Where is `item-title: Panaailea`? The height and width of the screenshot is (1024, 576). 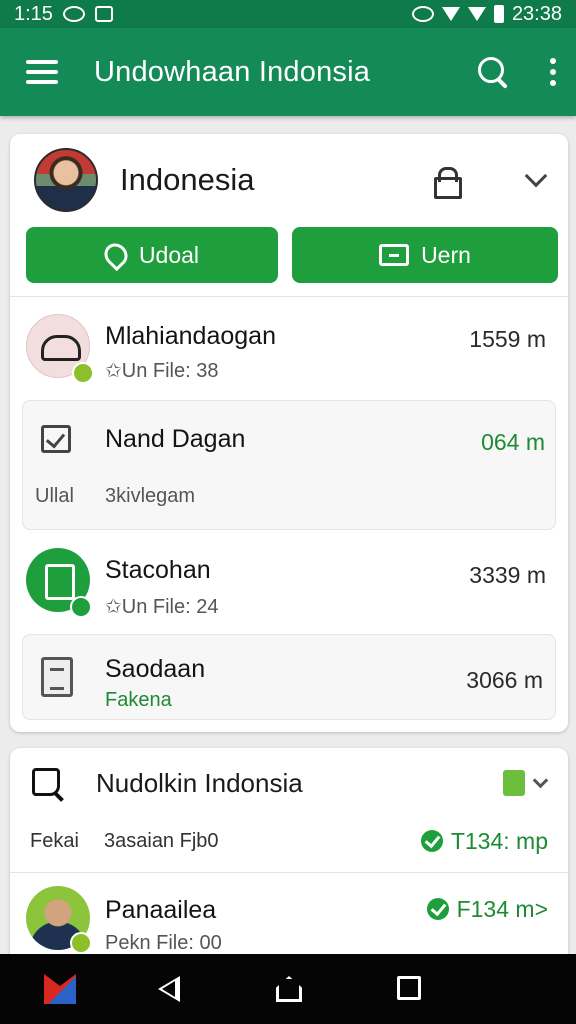 item-title: Panaailea is located at coordinates (161, 910).